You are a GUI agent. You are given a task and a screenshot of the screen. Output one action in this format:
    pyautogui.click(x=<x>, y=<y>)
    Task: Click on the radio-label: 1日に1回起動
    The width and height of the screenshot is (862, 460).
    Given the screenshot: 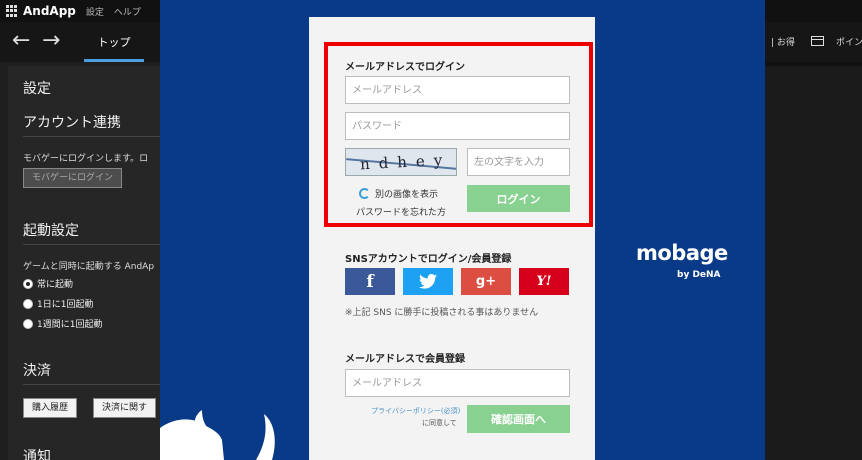 What is the action you would take?
    pyautogui.click(x=65, y=305)
    